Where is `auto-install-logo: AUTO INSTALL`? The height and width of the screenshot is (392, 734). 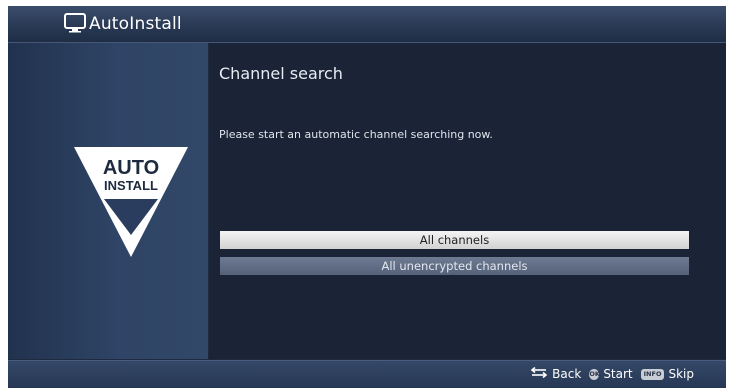 auto-install-logo: AUTO INSTALL is located at coordinates (131, 204).